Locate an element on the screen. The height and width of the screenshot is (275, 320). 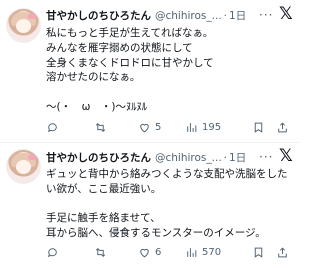
tweet-actions: 6 570 is located at coordinates (171, 252).